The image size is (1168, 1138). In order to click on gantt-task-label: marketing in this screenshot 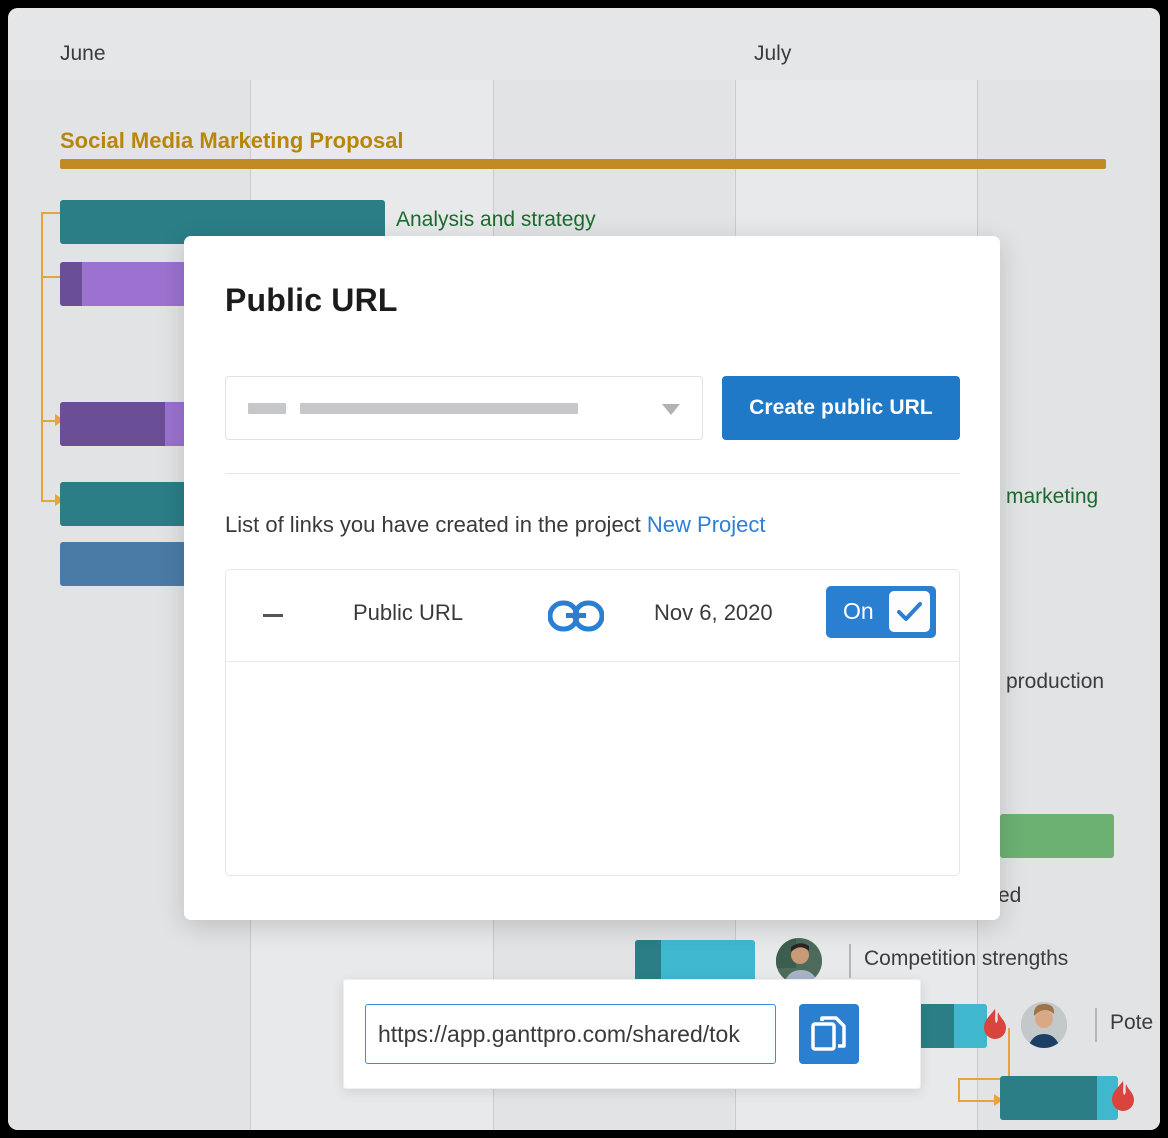, I will do `click(1052, 496)`.